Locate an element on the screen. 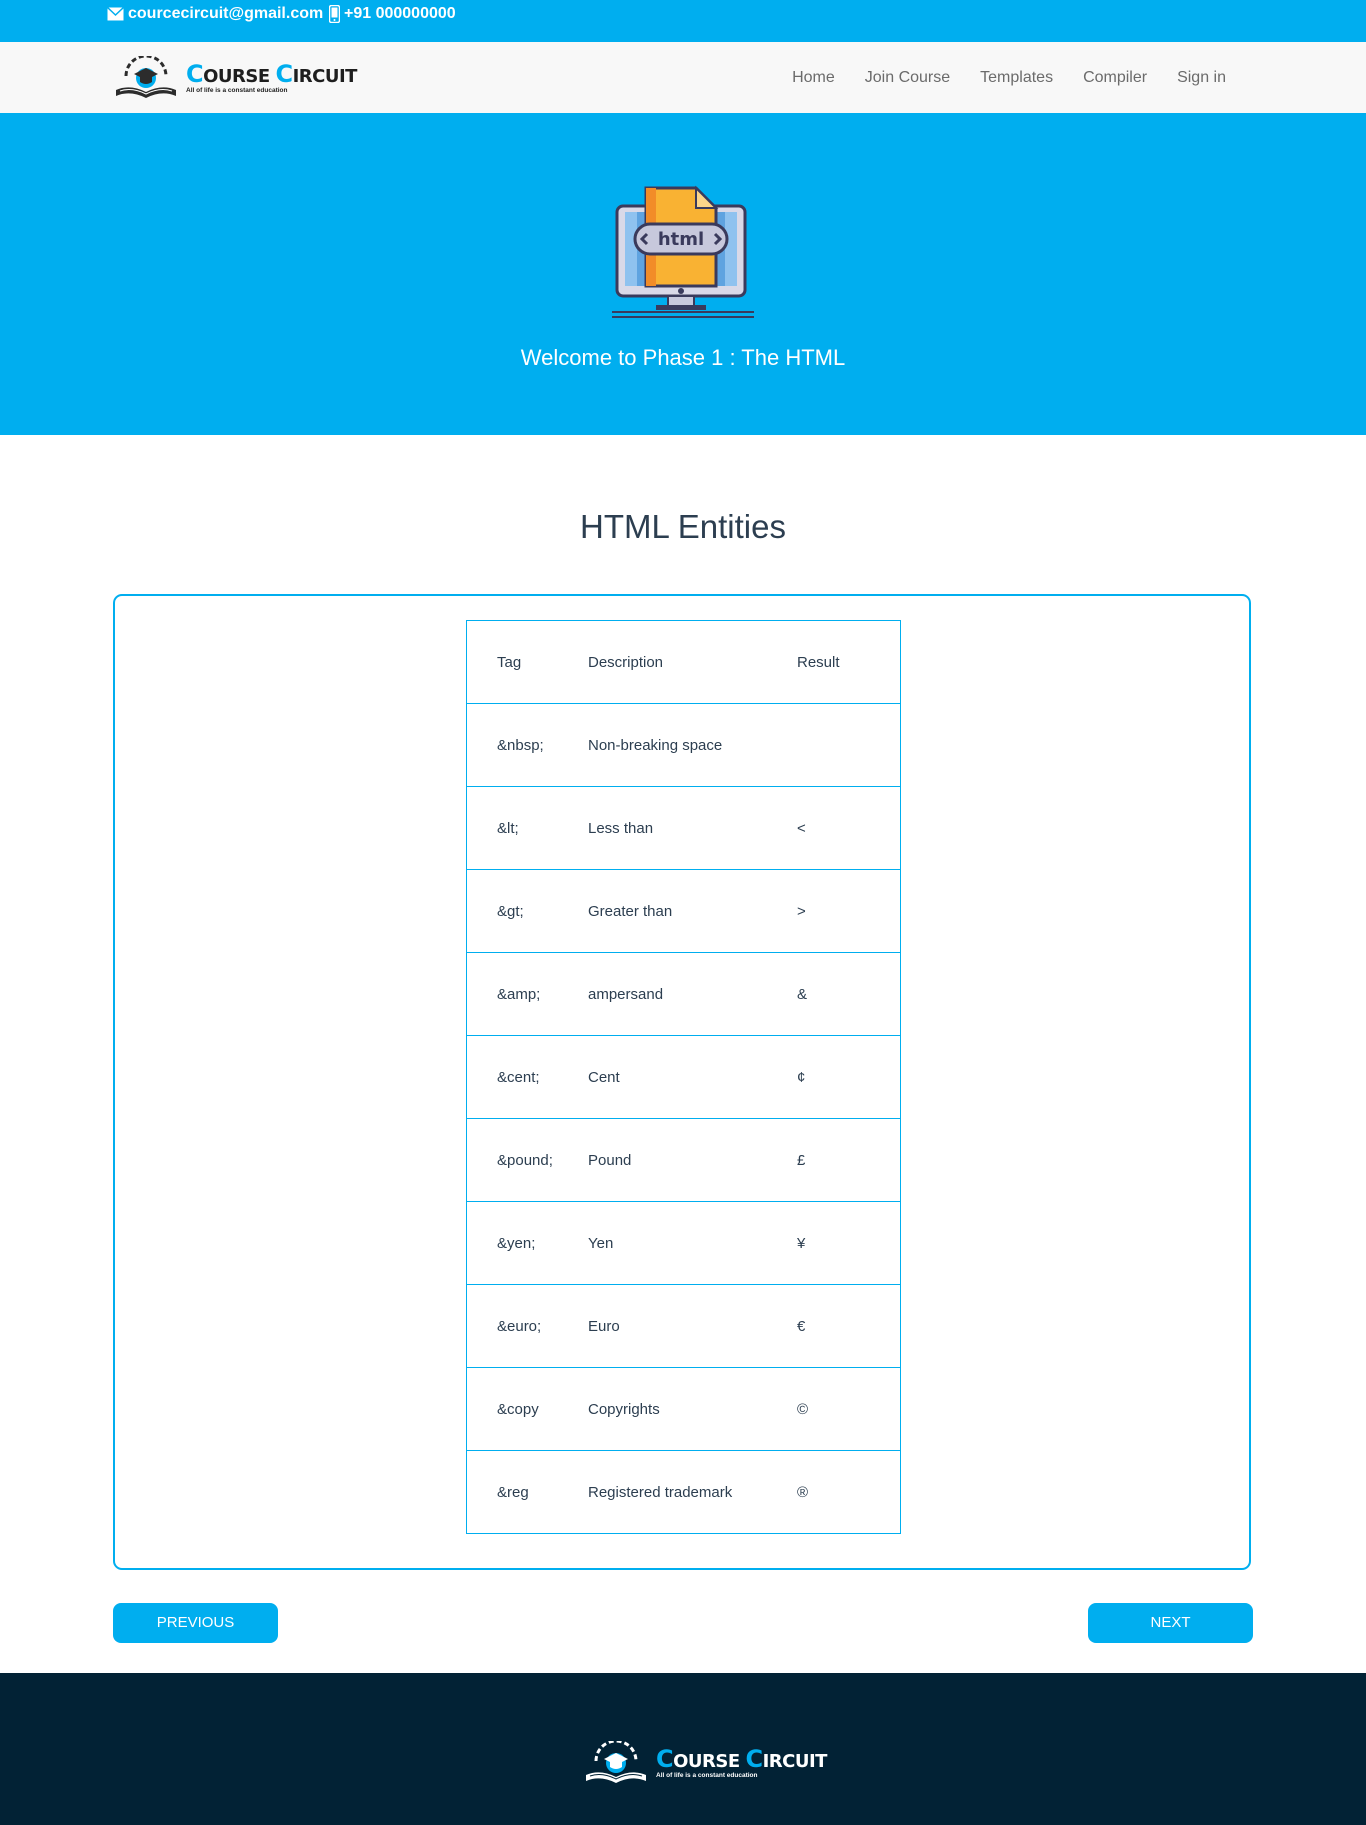 Image resolution: width=1366 pixels, height=1825 pixels. html-monitor-icon: html is located at coordinates (683, 251).